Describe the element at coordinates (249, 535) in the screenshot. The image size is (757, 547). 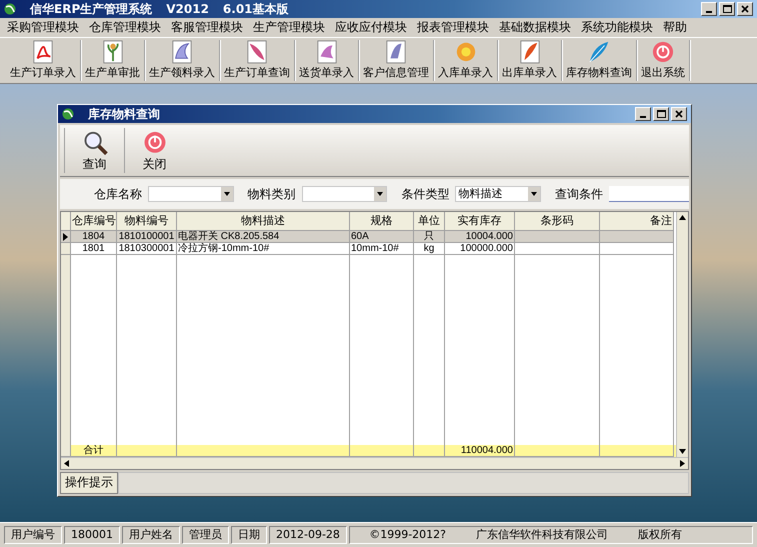
I see `status-label: 日期` at that location.